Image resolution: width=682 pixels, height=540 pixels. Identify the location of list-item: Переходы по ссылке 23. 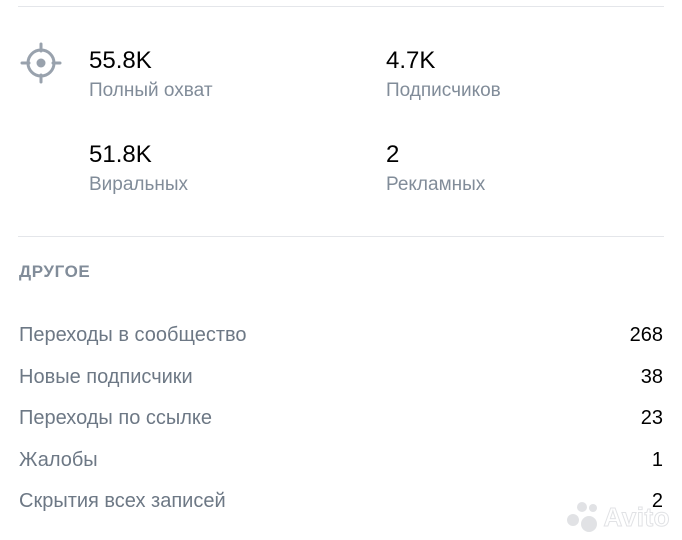
(341, 419).